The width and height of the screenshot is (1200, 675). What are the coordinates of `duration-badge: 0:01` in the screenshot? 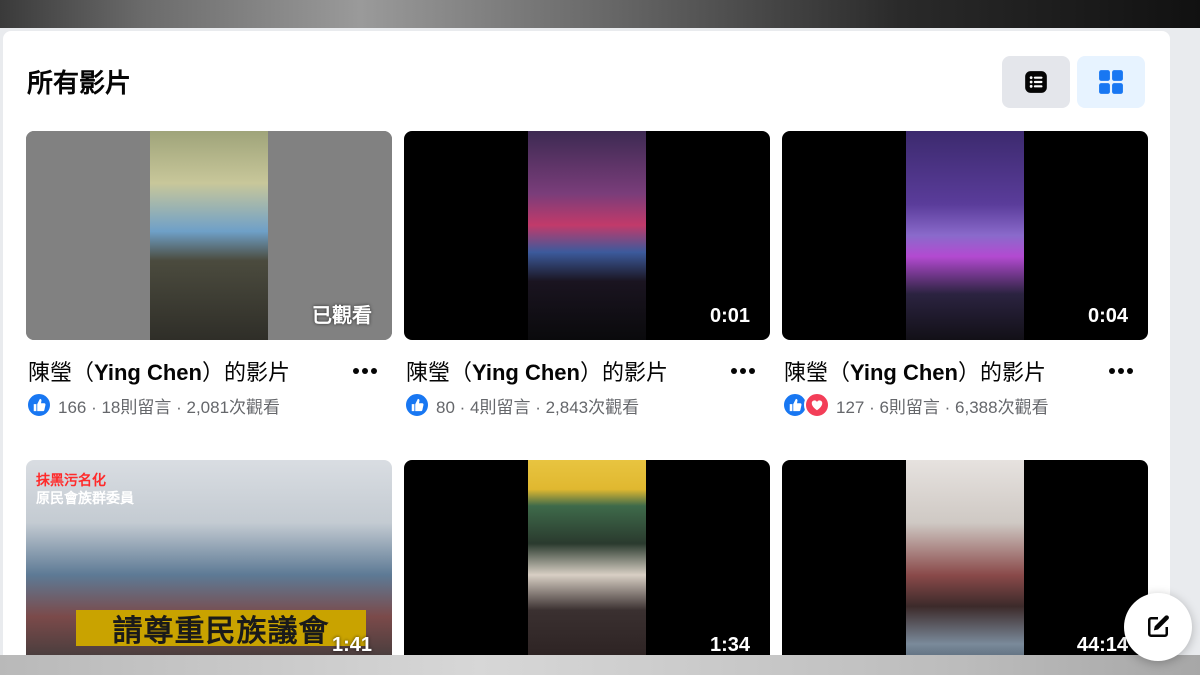 It's located at (729, 316).